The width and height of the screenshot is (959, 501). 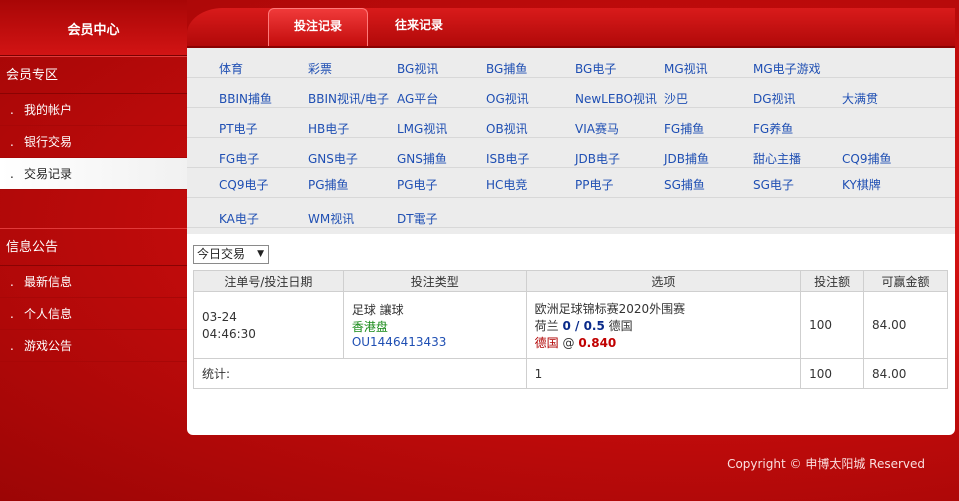 I want to click on game-category-link: CQ9捕鱼, so click(x=866, y=158).